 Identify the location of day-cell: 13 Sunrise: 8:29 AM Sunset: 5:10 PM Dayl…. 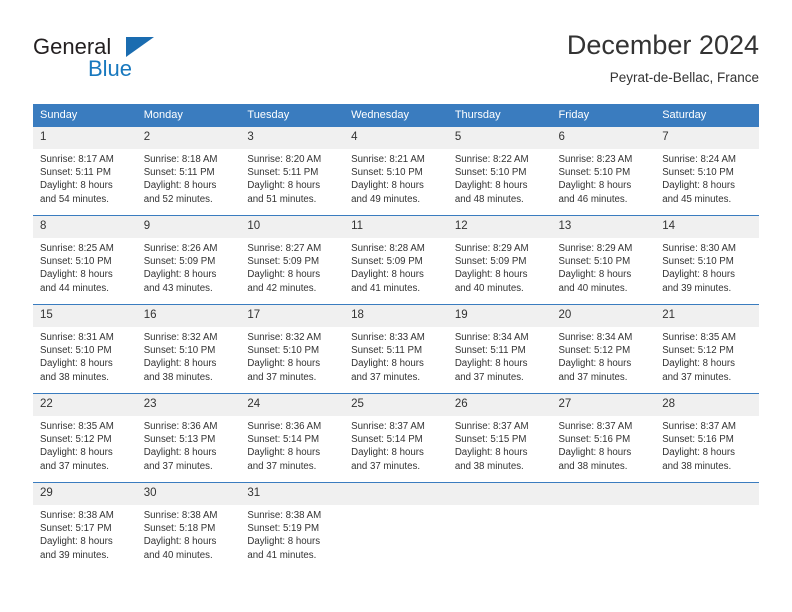
(603, 260).